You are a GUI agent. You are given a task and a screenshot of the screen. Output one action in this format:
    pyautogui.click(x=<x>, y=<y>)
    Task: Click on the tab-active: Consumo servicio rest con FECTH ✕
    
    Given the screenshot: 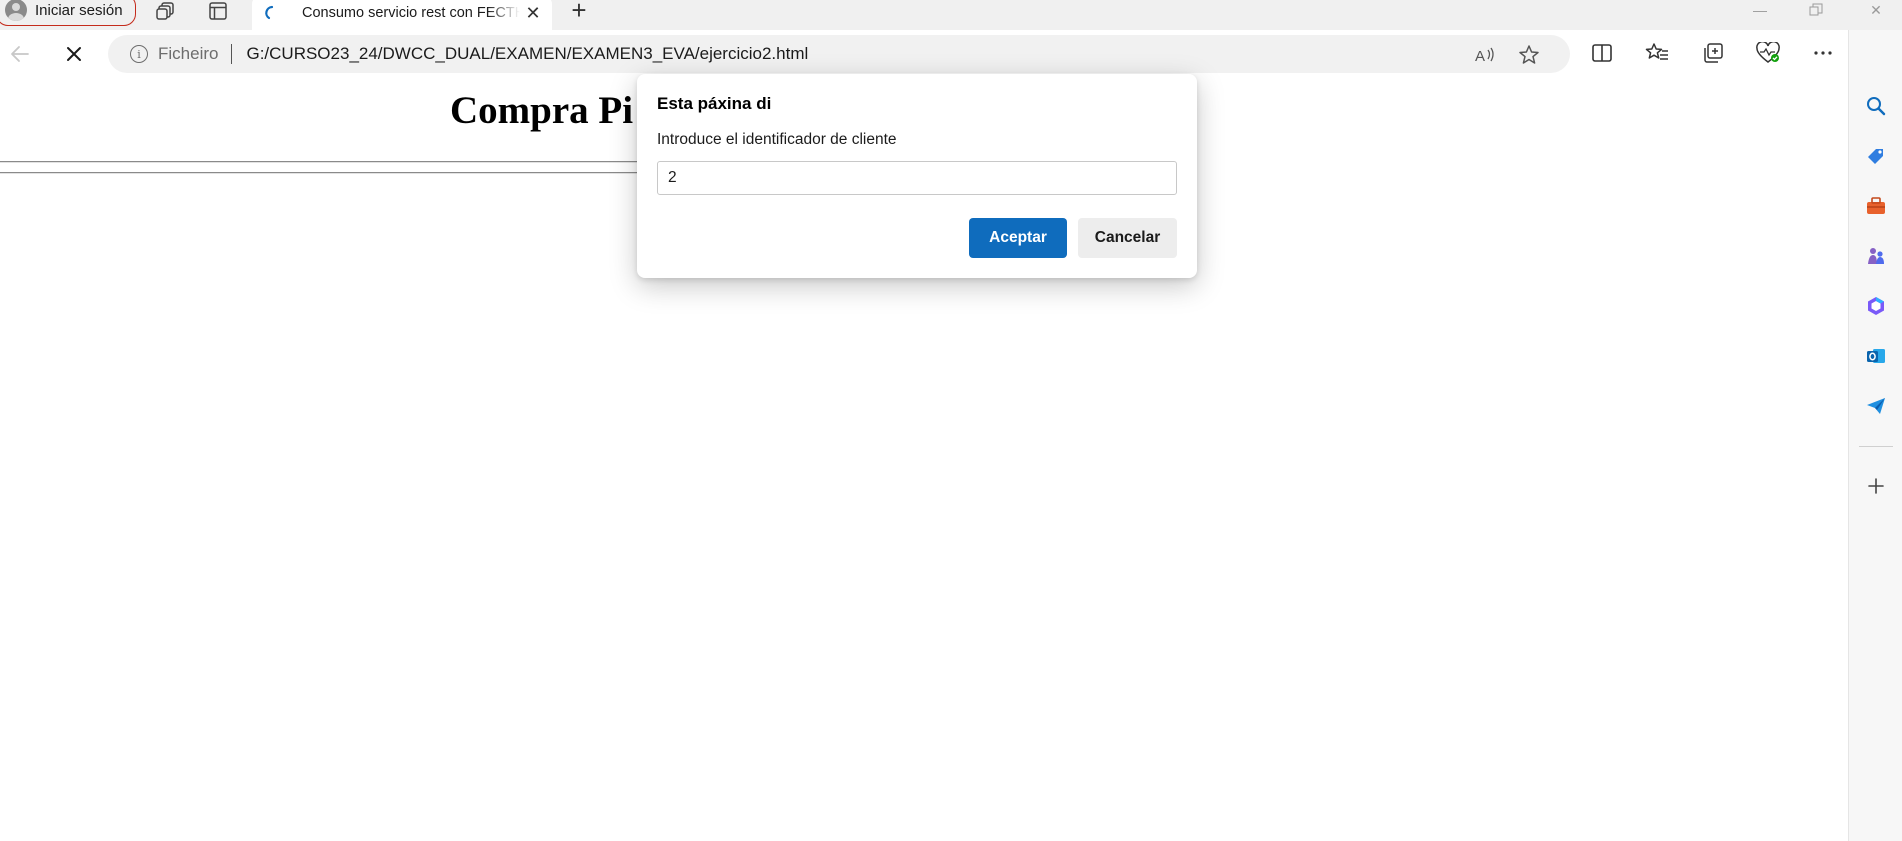 What is the action you would take?
    pyautogui.click(x=402, y=15)
    